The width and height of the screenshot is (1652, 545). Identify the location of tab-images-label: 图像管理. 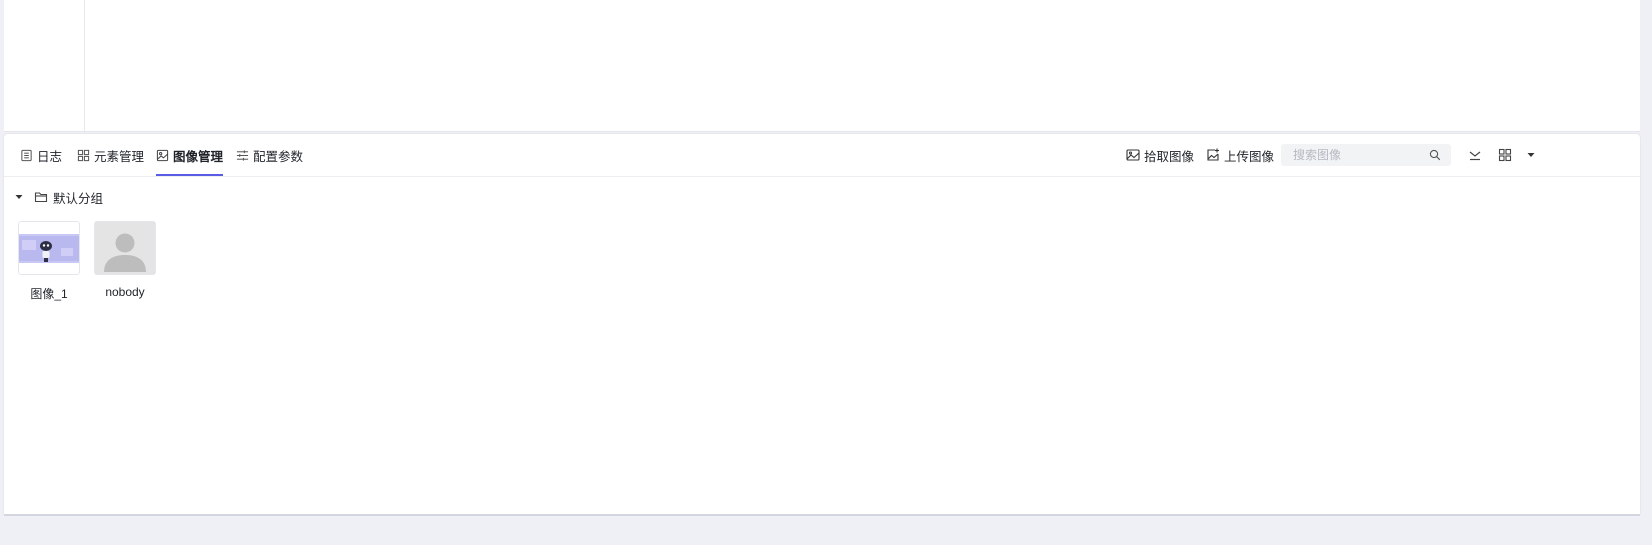
(198, 156).